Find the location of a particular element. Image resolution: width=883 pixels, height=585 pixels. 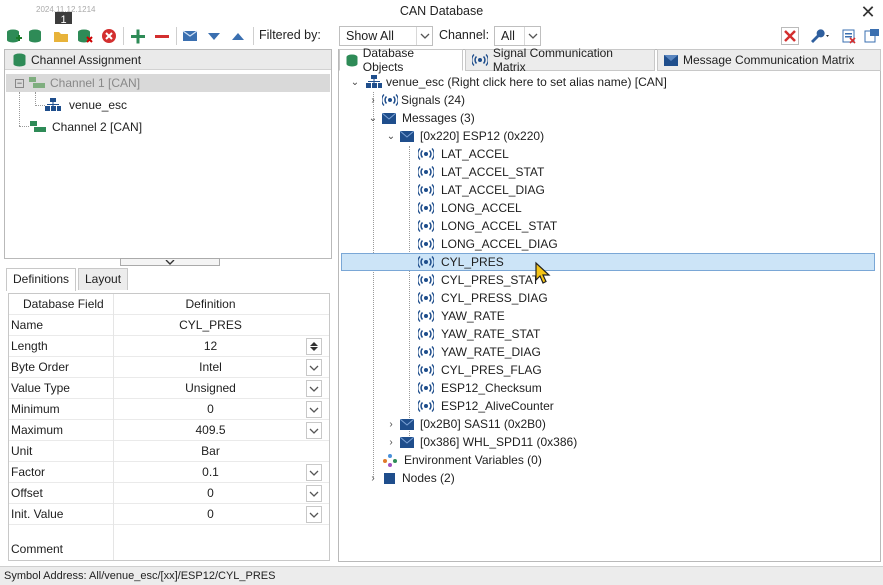

minimum-dropdown is located at coordinates (314, 409).